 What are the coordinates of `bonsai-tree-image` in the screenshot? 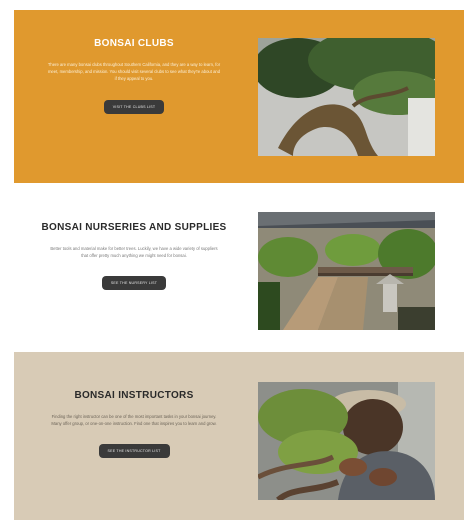 It's located at (346, 97).